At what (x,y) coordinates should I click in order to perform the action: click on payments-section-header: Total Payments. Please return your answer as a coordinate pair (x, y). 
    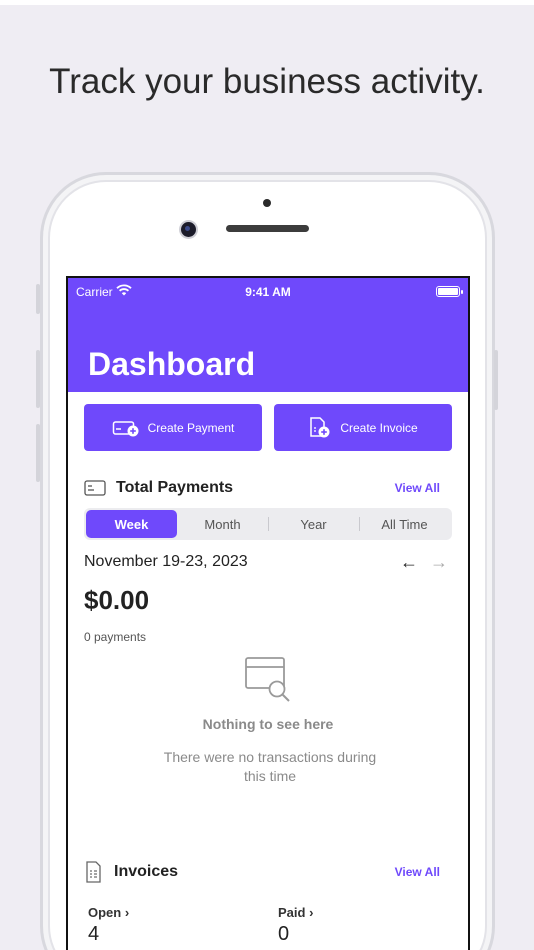
    Looking at the image, I should click on (158, 488).